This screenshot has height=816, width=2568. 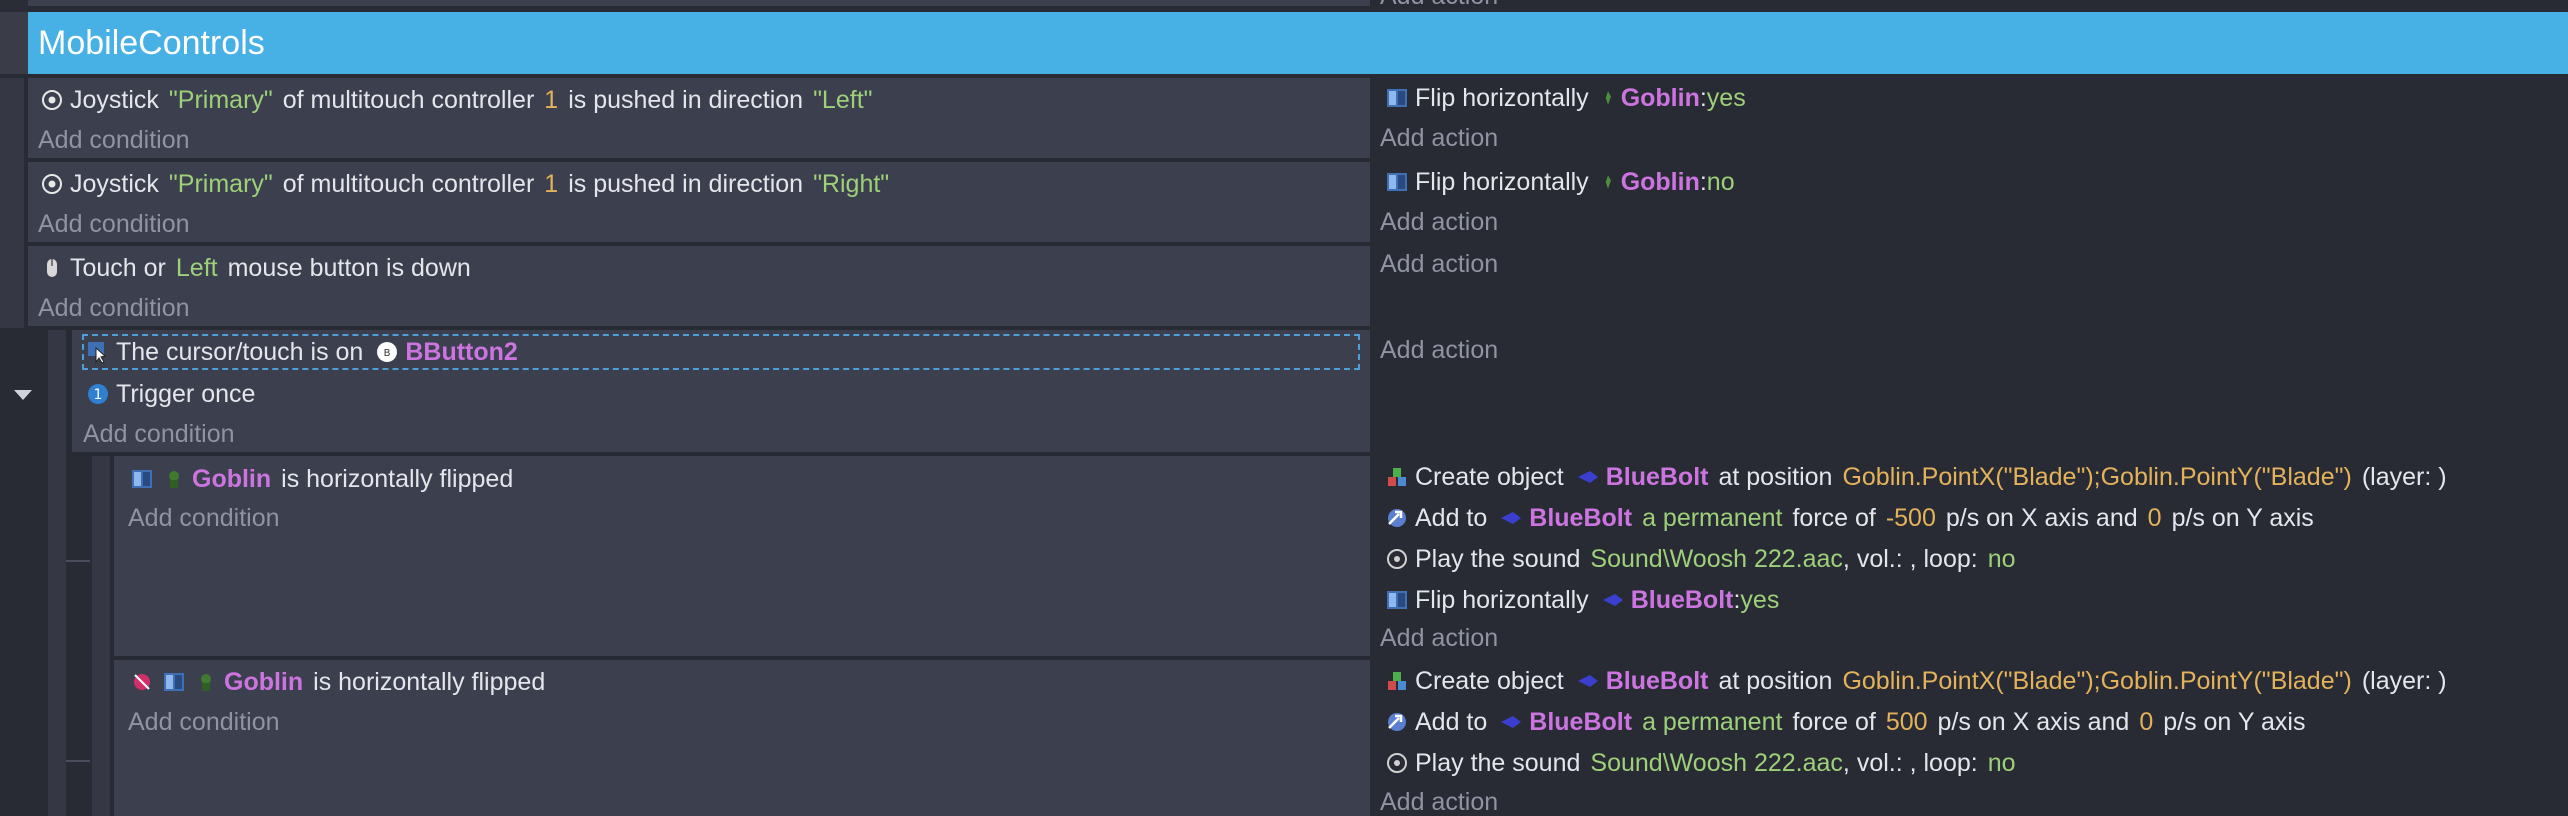 I want to click on svg-text: 1, so click(x=98, y=395).